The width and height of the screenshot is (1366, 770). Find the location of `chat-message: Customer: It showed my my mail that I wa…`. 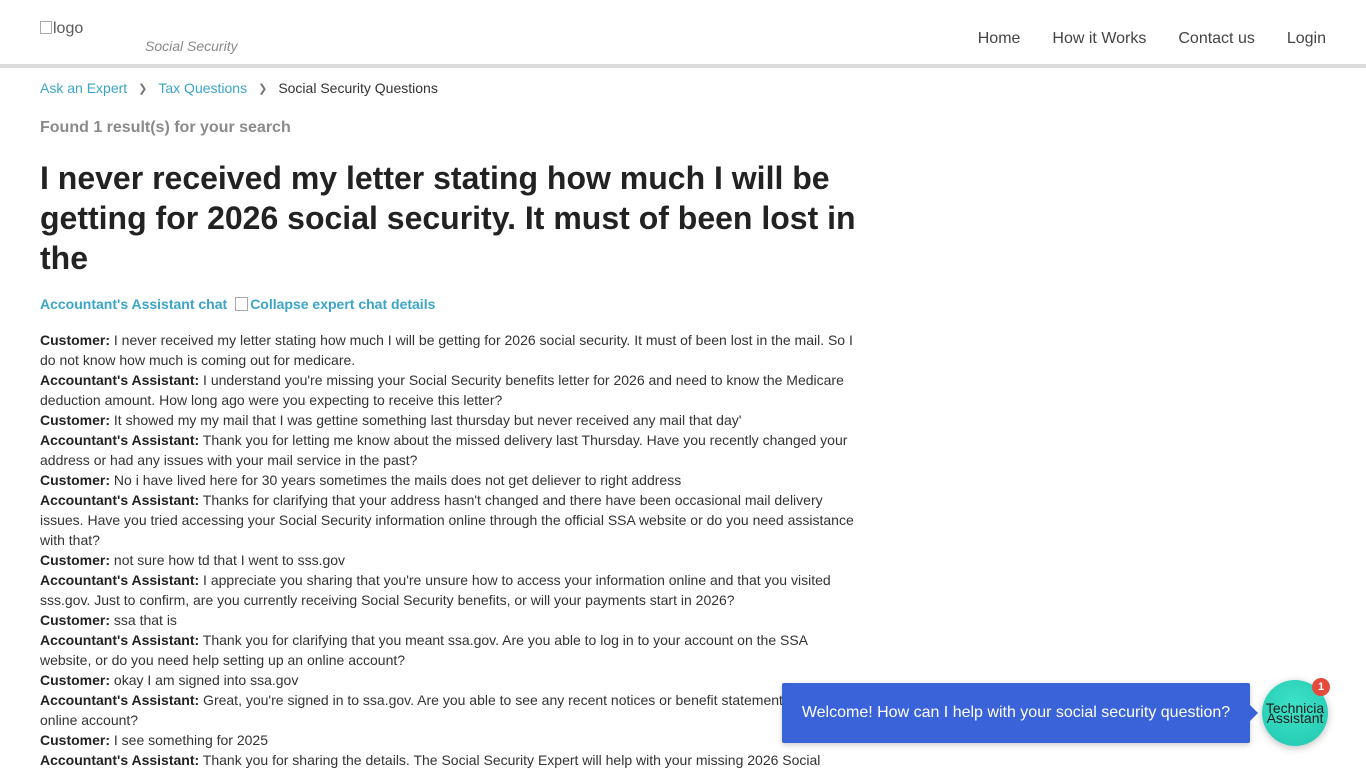

chat-message: Customer: It showed my my mail that I wa… is located at coordinates (449, 420).